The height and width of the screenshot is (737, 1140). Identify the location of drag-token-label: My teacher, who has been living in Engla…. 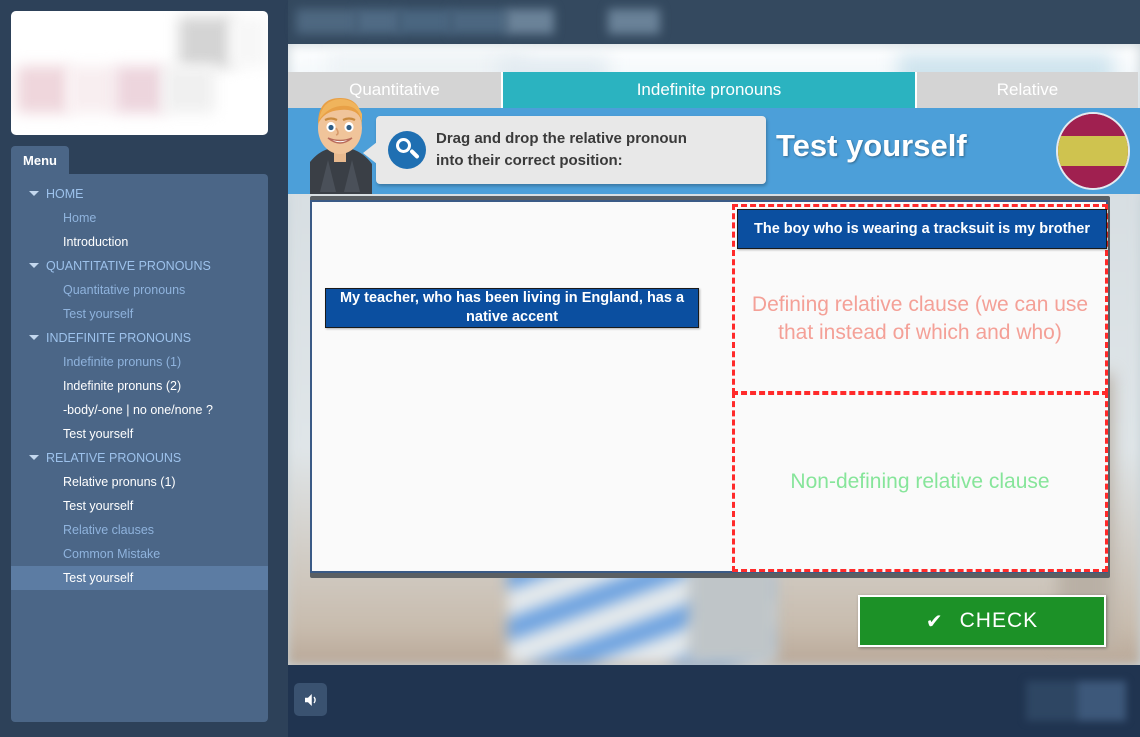
(512, 307).